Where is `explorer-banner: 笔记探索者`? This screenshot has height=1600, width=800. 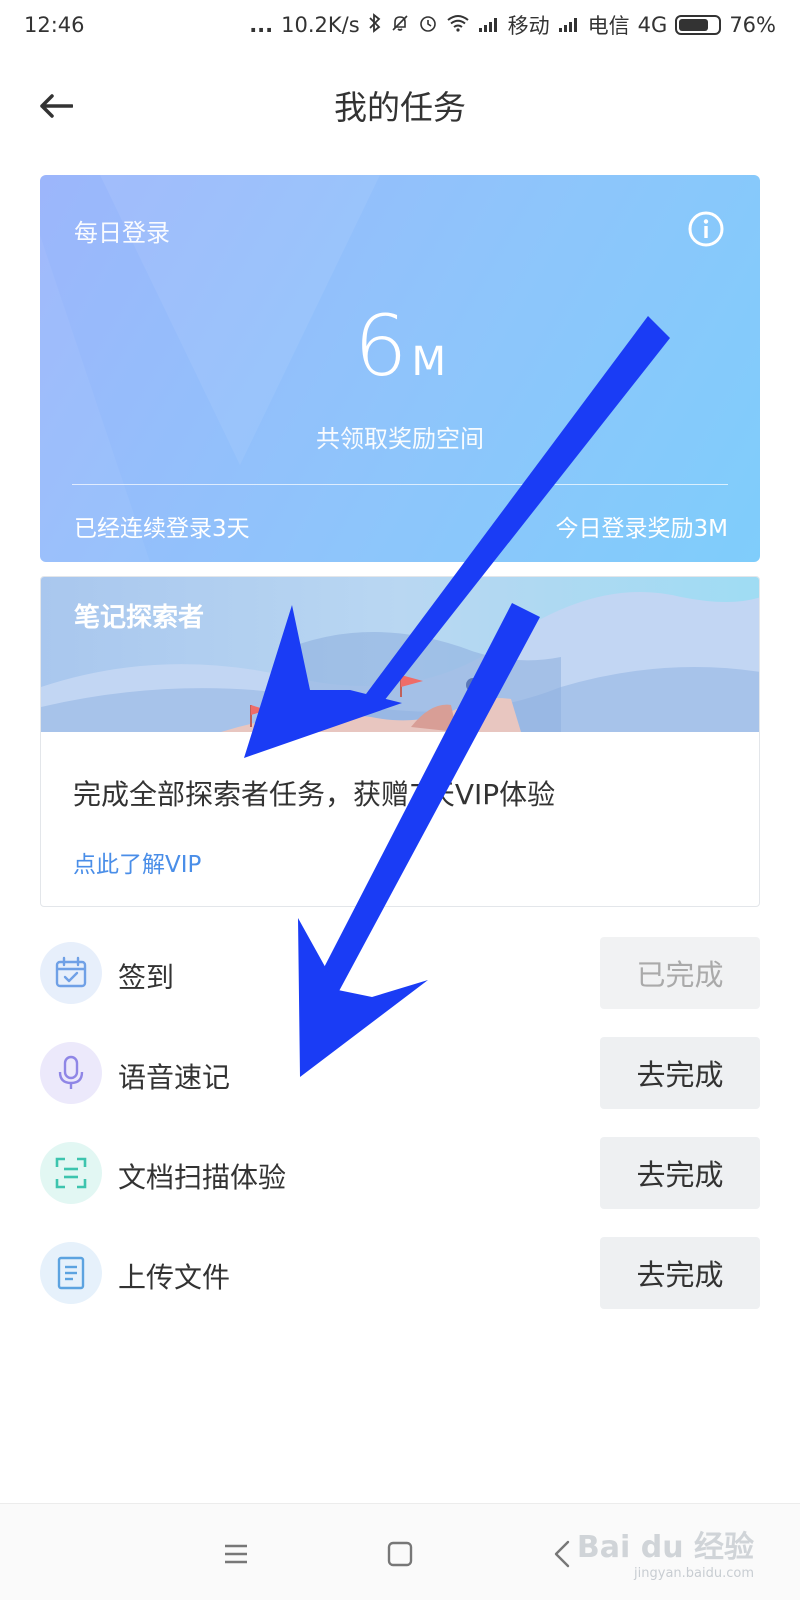 explorer-banner: 笔记探索者 is located at coordinates (400, 654).